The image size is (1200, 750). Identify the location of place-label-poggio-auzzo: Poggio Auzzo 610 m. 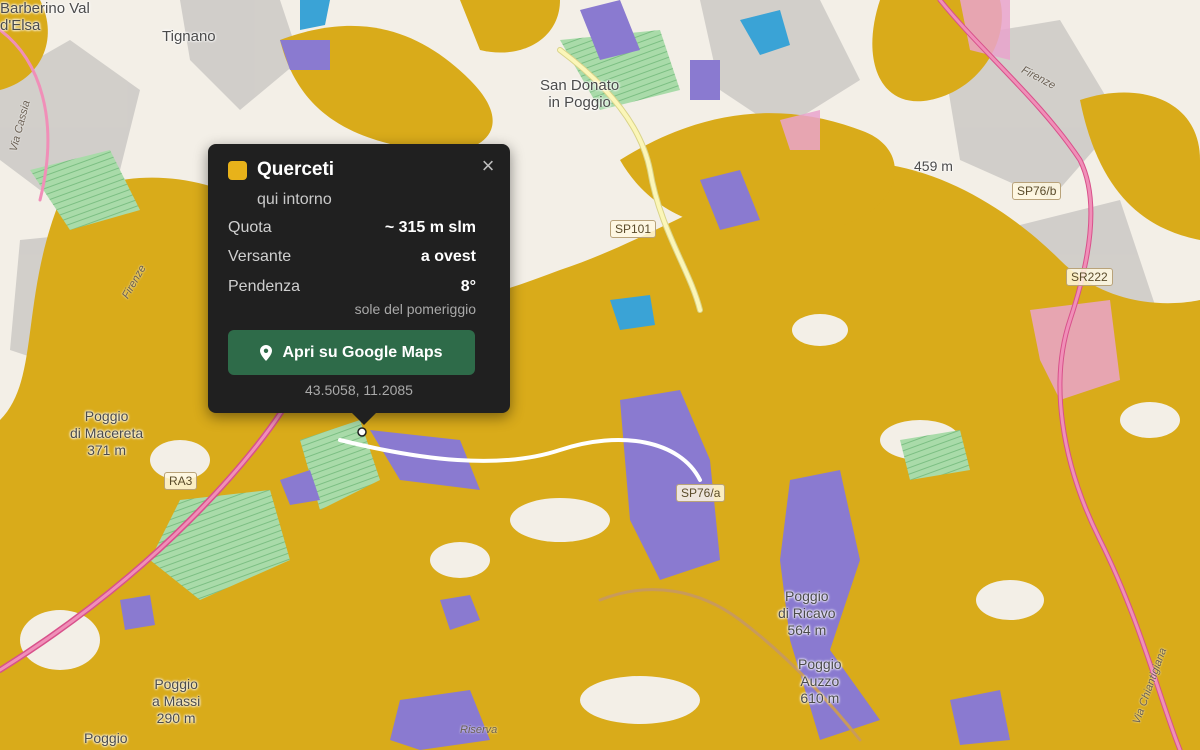
(820, 681).